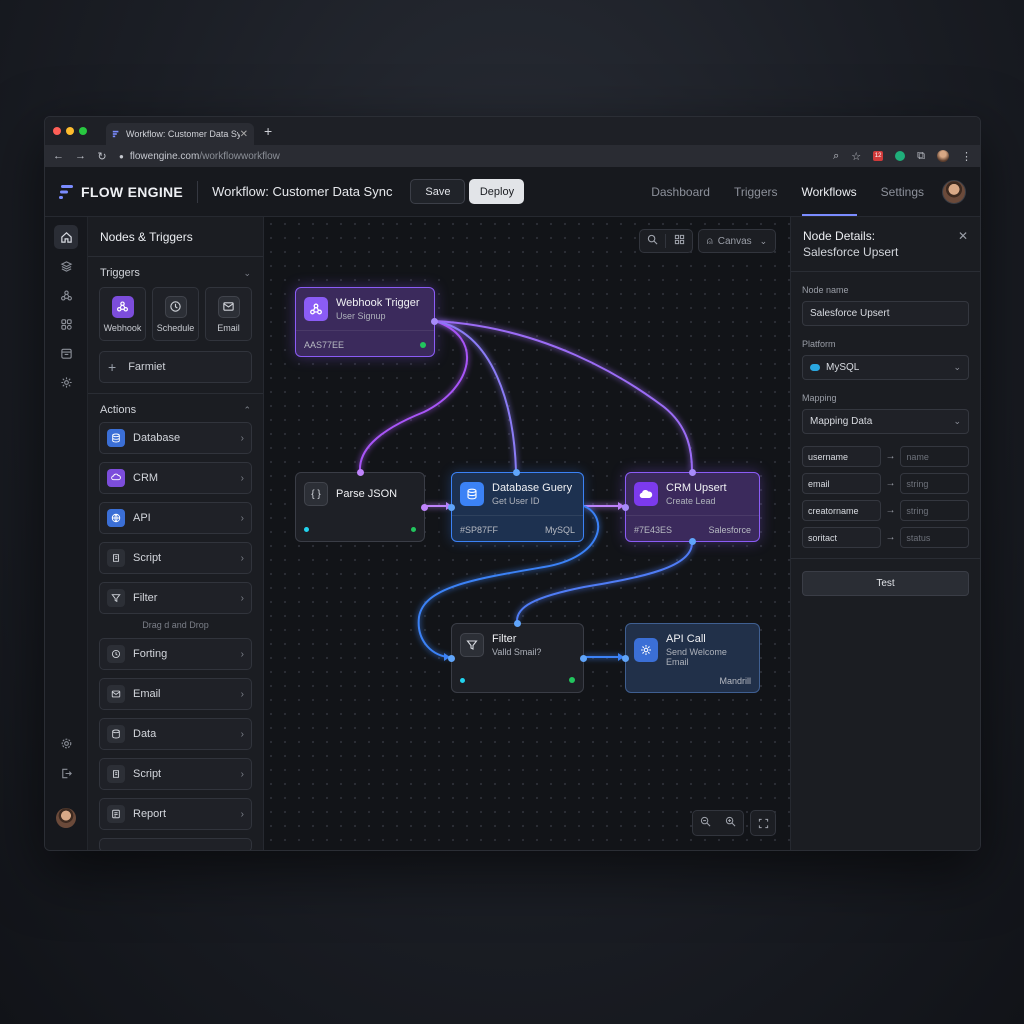 This screenshot has height=1024, width=1024. What do you see at coordinates (878, 156) in the screenshot?
I see `extension-badge-icon: 12` at bounding box center [878, 156].